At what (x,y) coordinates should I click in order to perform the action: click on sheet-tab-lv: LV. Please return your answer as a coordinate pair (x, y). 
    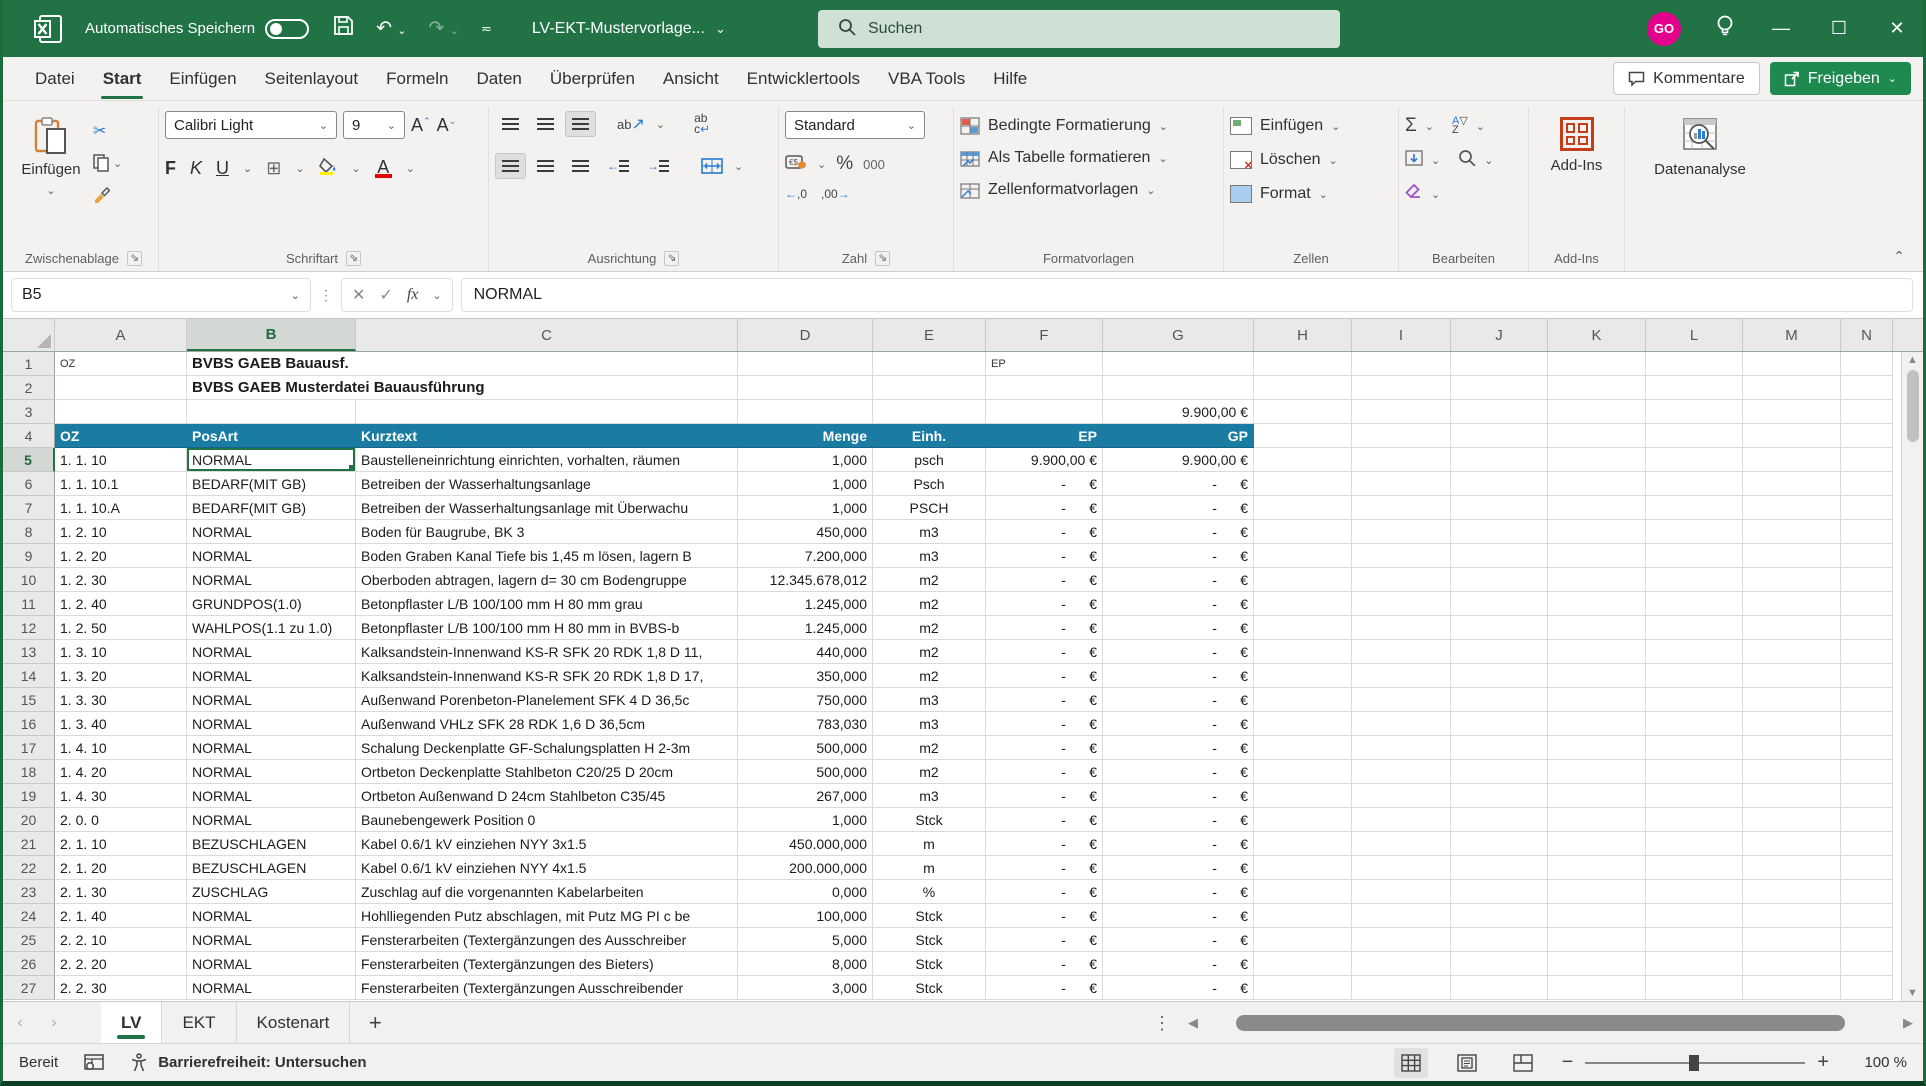
    Looking at the image, I should click on (132, 1022).